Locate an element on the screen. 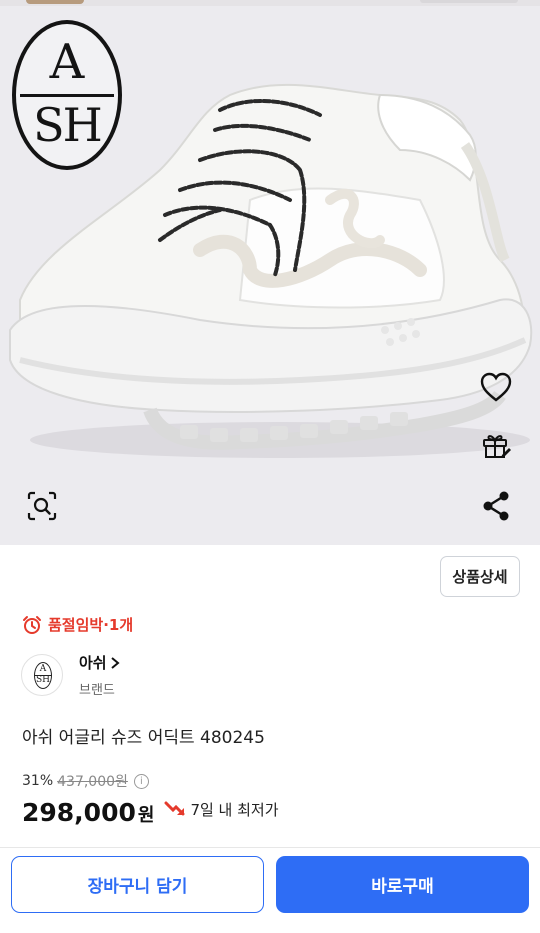 Image resolution: width=540 pixels, height=933 pixels. share-button is located at coordinates (496, 506).